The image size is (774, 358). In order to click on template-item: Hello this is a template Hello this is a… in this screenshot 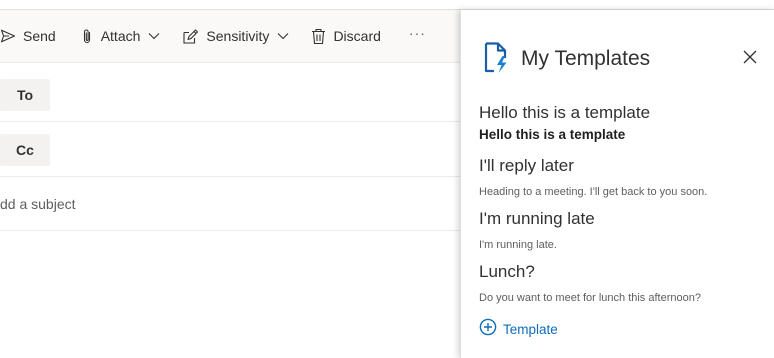, I will do `click(624, 123)`.